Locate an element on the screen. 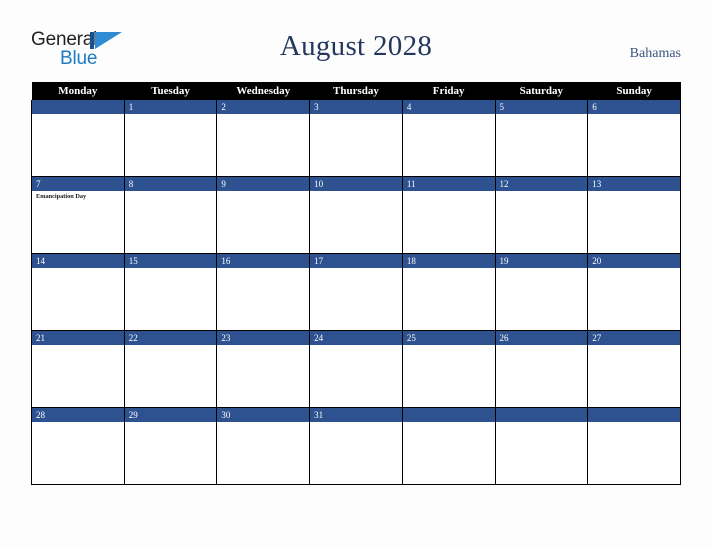 The height and width of the screenshot is (550, 712). calendar-day-cell: 5 is located at coordinates (541, 138).